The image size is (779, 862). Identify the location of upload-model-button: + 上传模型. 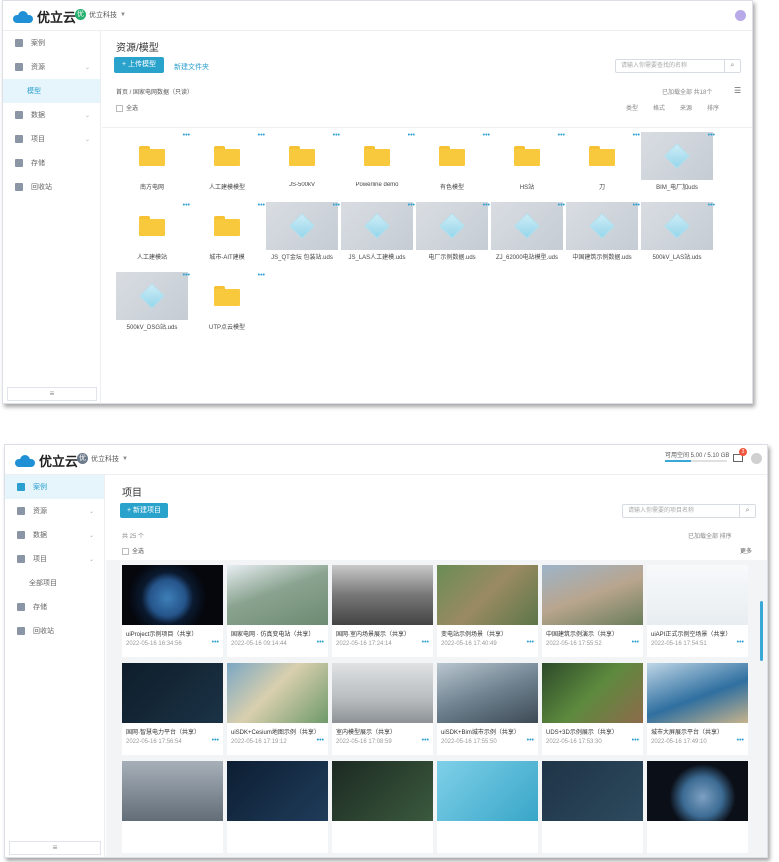
(139, 65).